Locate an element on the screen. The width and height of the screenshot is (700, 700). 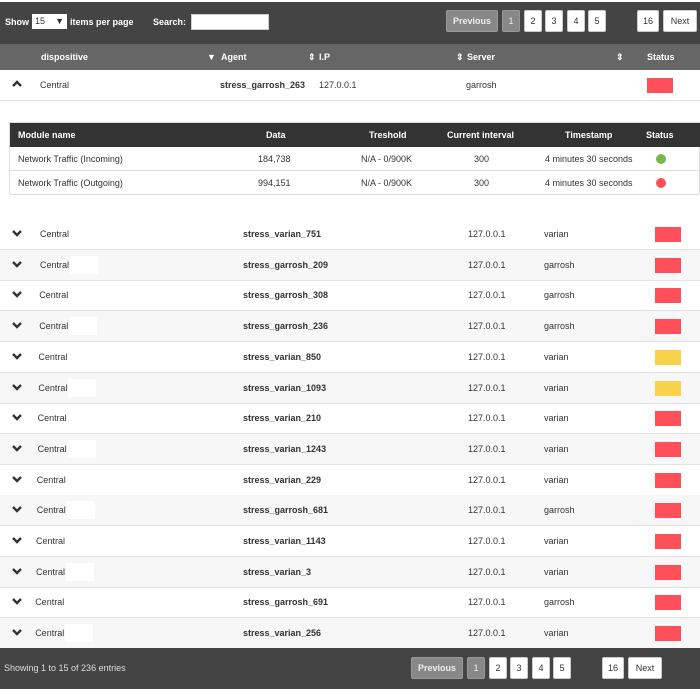
per-page-value: 15 is located at coordinates (40, 21).